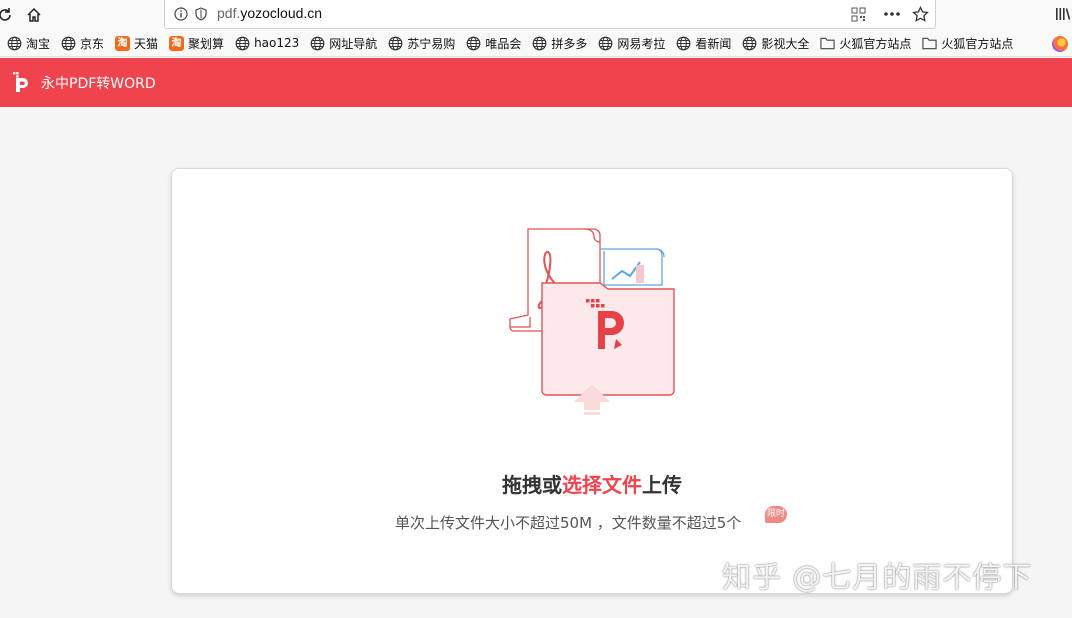  Describe the element at coordinates (641, 43) in the screenshot. I see `bookmark-label: 网易考拉` at that location.